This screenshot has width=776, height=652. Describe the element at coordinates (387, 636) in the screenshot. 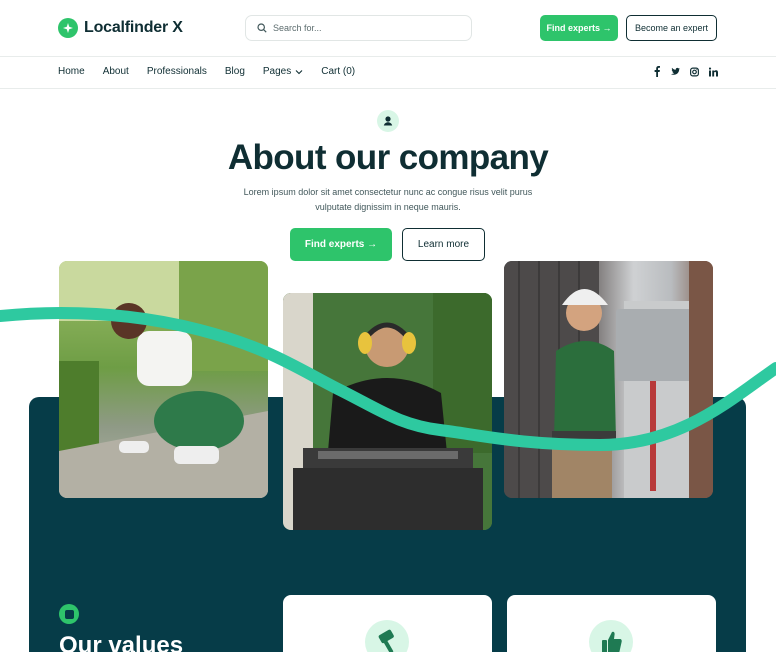

I see `hammer-icon` at that location.